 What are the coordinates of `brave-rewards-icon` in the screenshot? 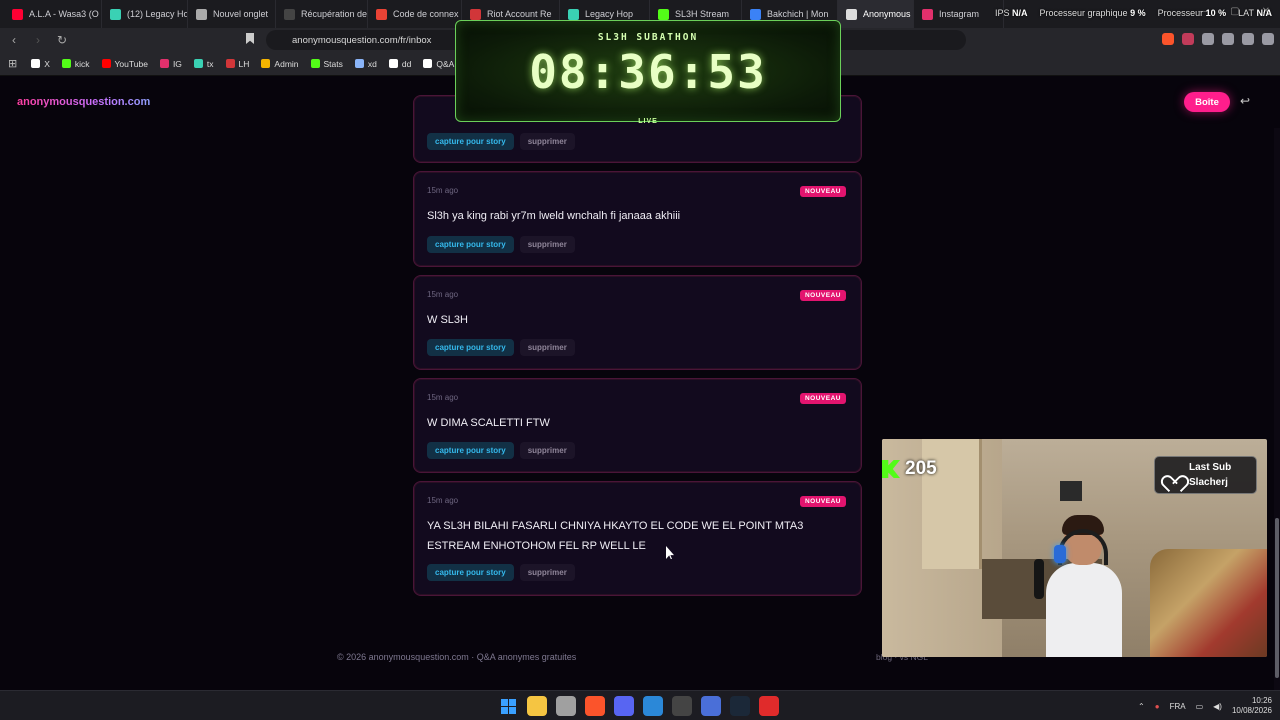 It's located at (1188, 39).